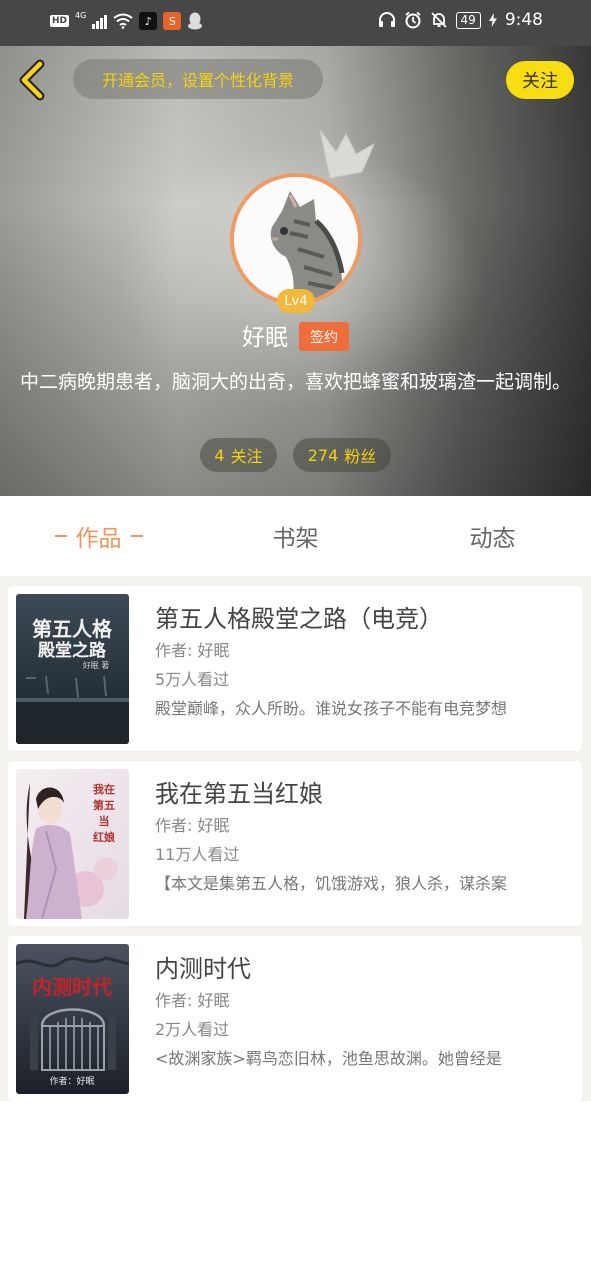  I want to click on alarm-icon, so click(412, 20).